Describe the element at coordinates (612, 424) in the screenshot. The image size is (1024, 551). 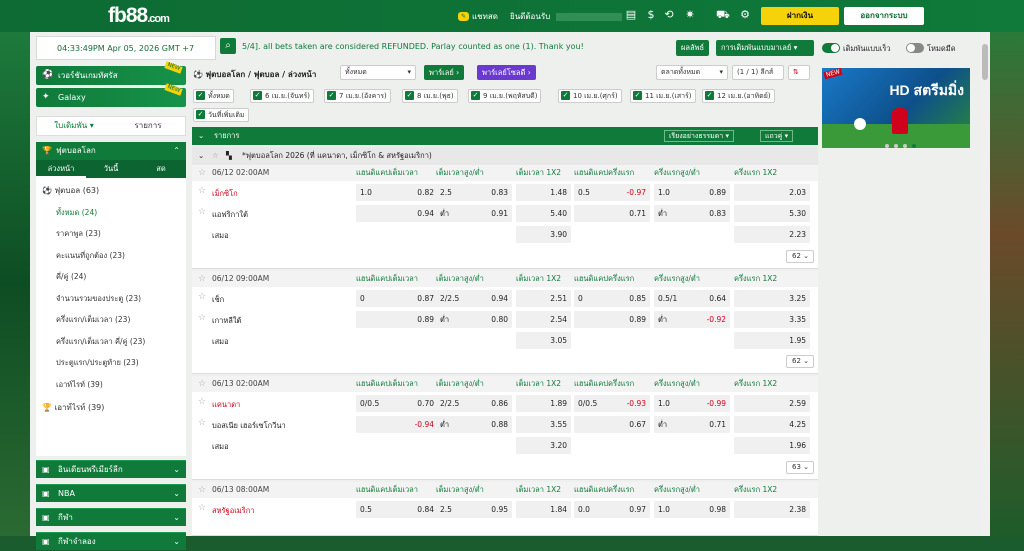
I see `odds-cell: 0.67` at that location.